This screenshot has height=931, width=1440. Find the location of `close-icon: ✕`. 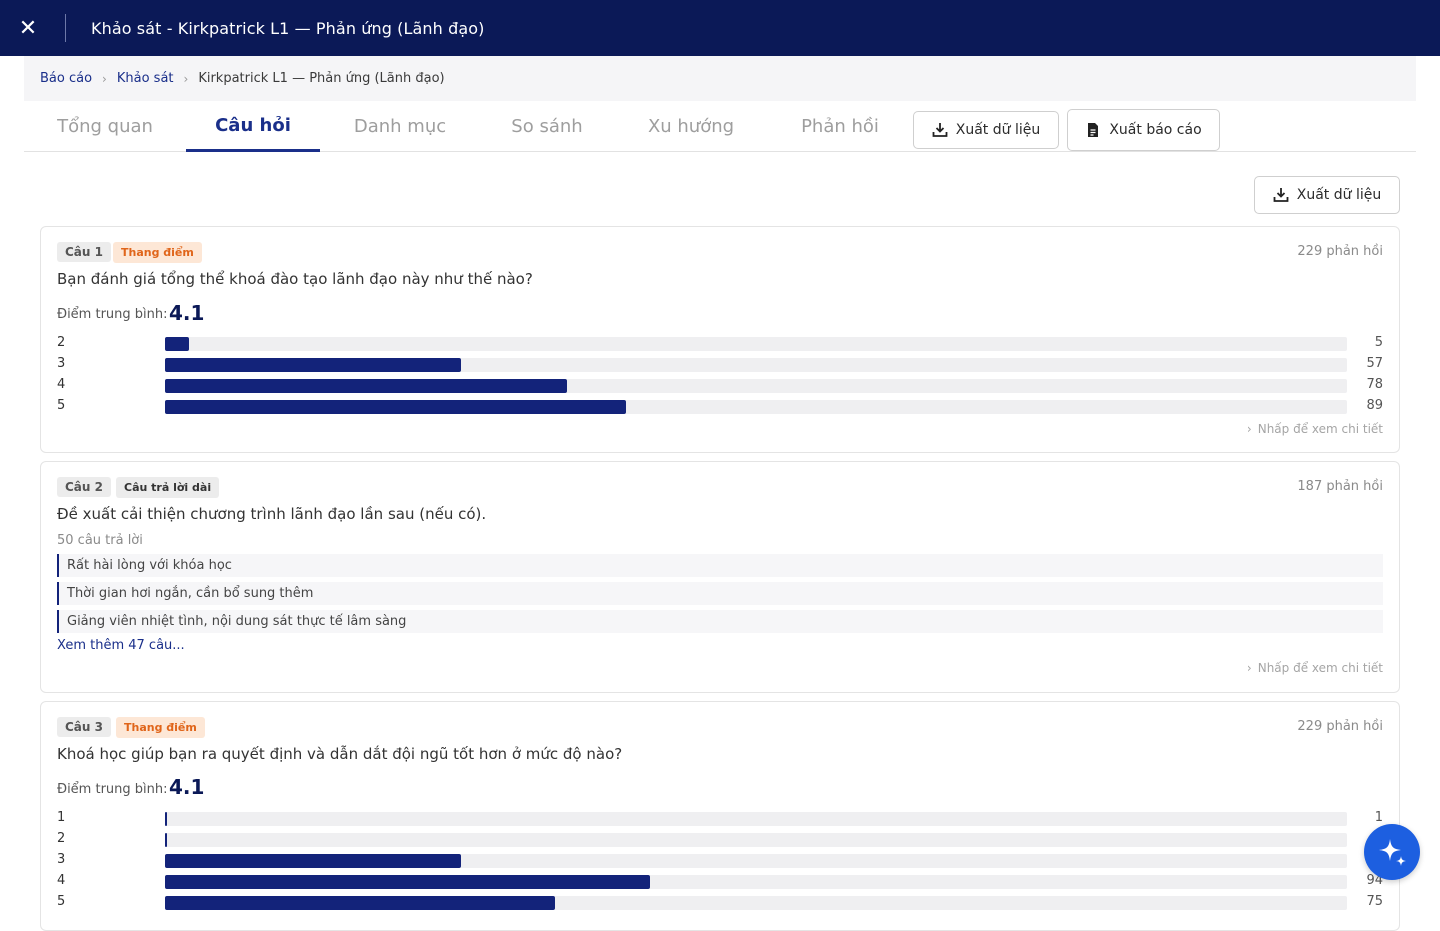

close-icon: ✕ is located at coordinates (28, 28).